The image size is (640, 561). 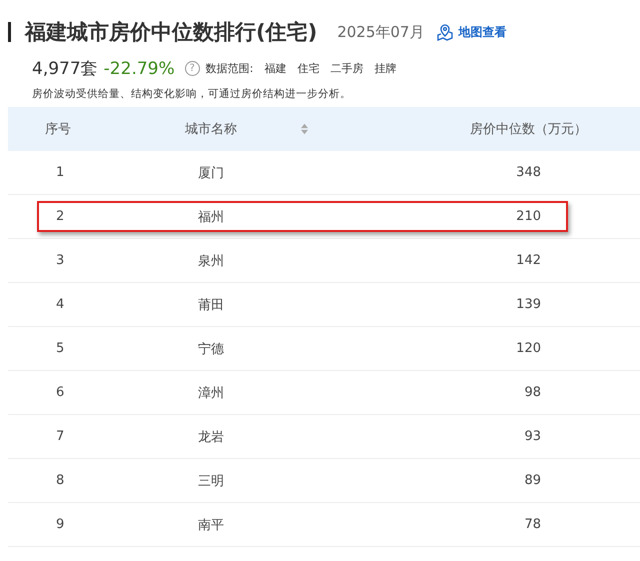 What do you see at coordinates (9, 32) in the screenshot?
I see `title-bar` at bounding box center [9, 32].